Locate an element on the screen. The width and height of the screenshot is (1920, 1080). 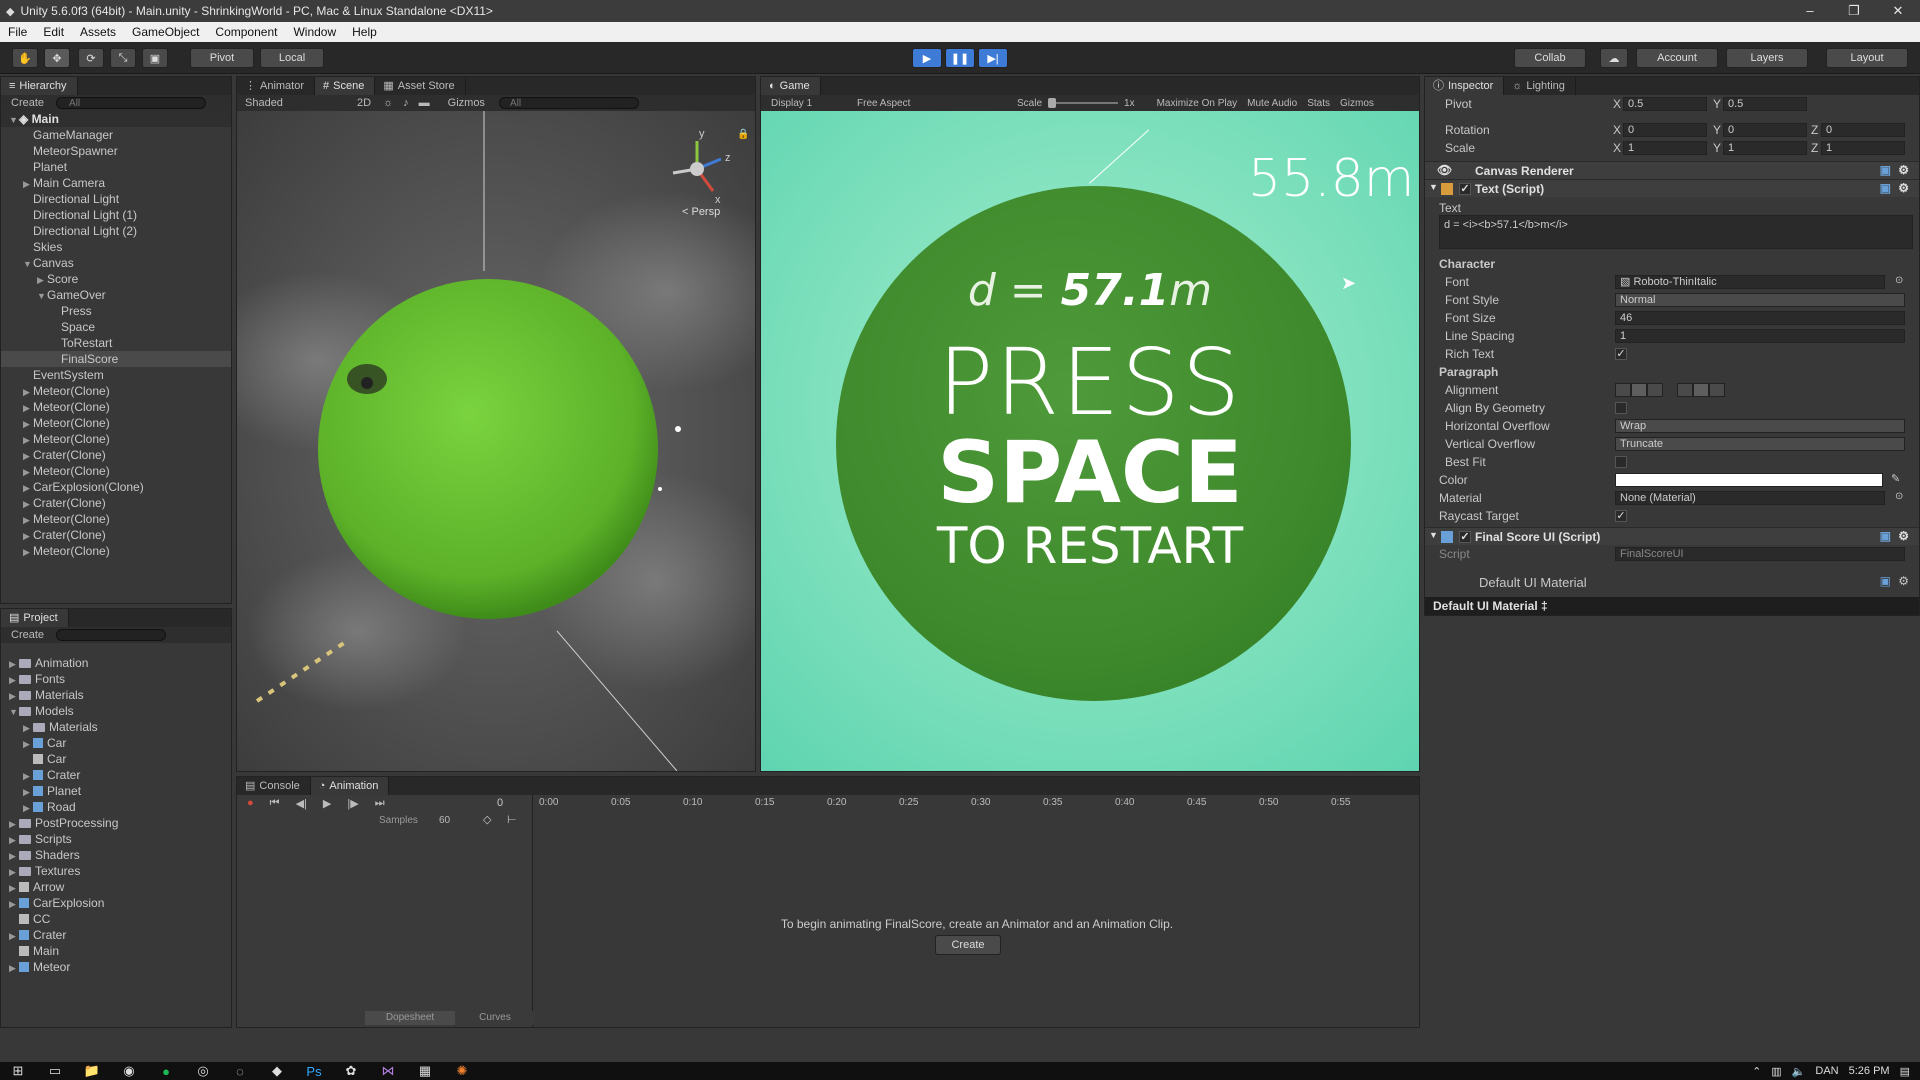
tab-game: ◐ Game is located at coordinates (791, 86).